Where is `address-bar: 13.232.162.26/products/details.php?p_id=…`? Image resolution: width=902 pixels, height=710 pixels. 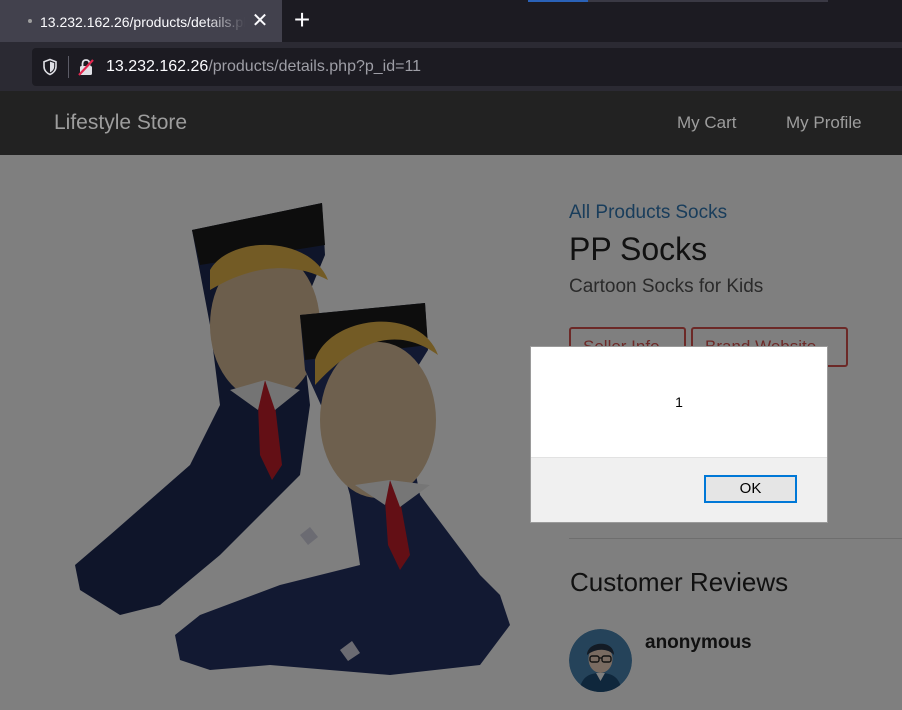 address-bar: 13.232.162.26/products/details.php?p_id=… is located at coordinates (467, 67).